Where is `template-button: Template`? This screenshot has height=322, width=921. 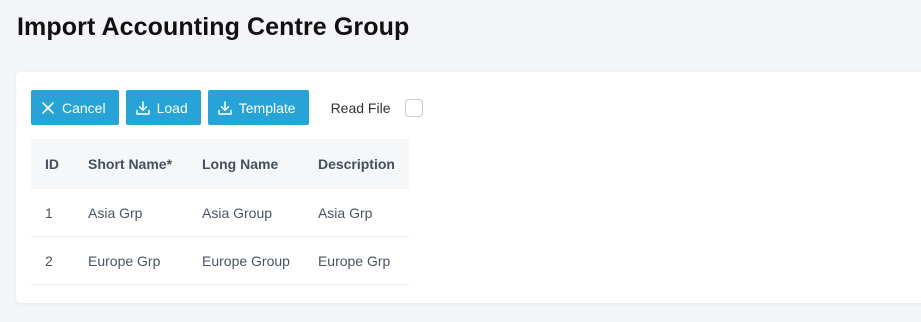 template-button: Template is located at coordinates (258, 107).